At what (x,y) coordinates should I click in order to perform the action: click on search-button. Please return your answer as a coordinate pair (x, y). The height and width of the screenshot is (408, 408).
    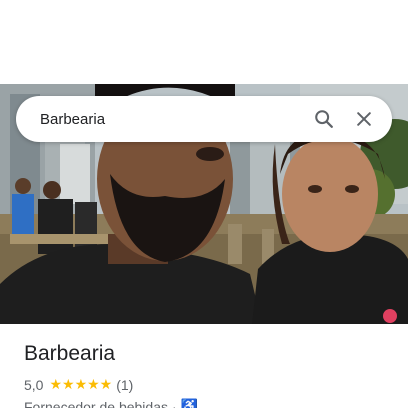
    Looking at the image, I should click on (324, 119).